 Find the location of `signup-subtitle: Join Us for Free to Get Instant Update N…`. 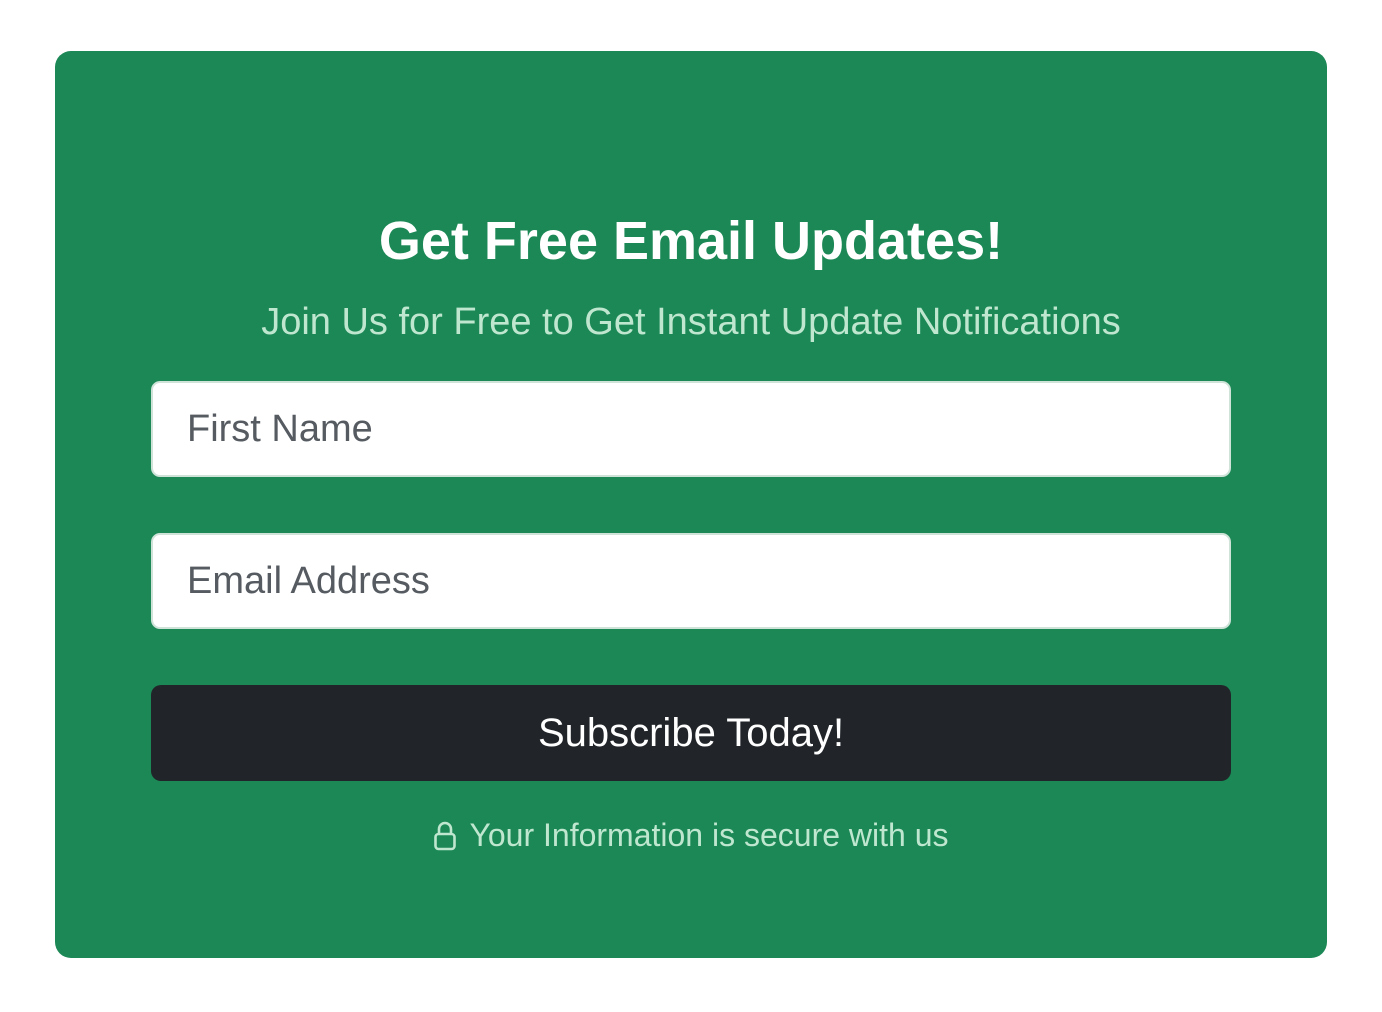

signup-subtitle: Join Us for Free to Get Instant Update N… is located at coordinates (691, 322).